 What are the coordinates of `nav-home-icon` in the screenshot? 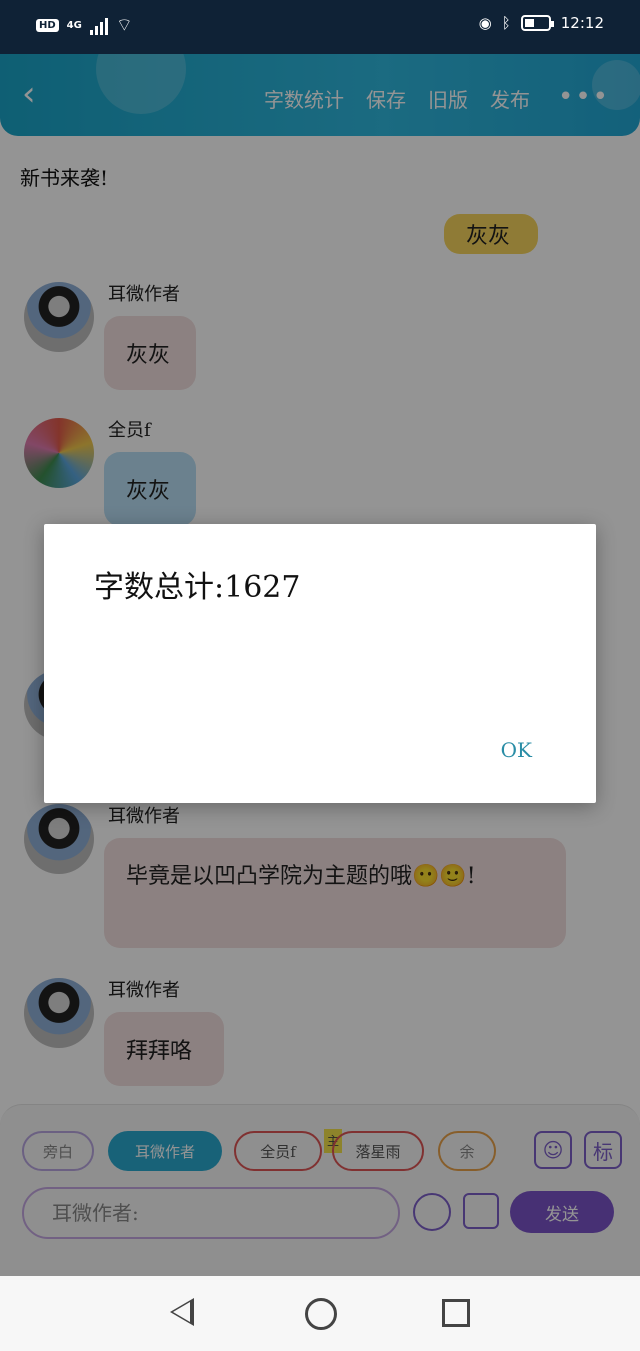 It's located at (321, 1314).